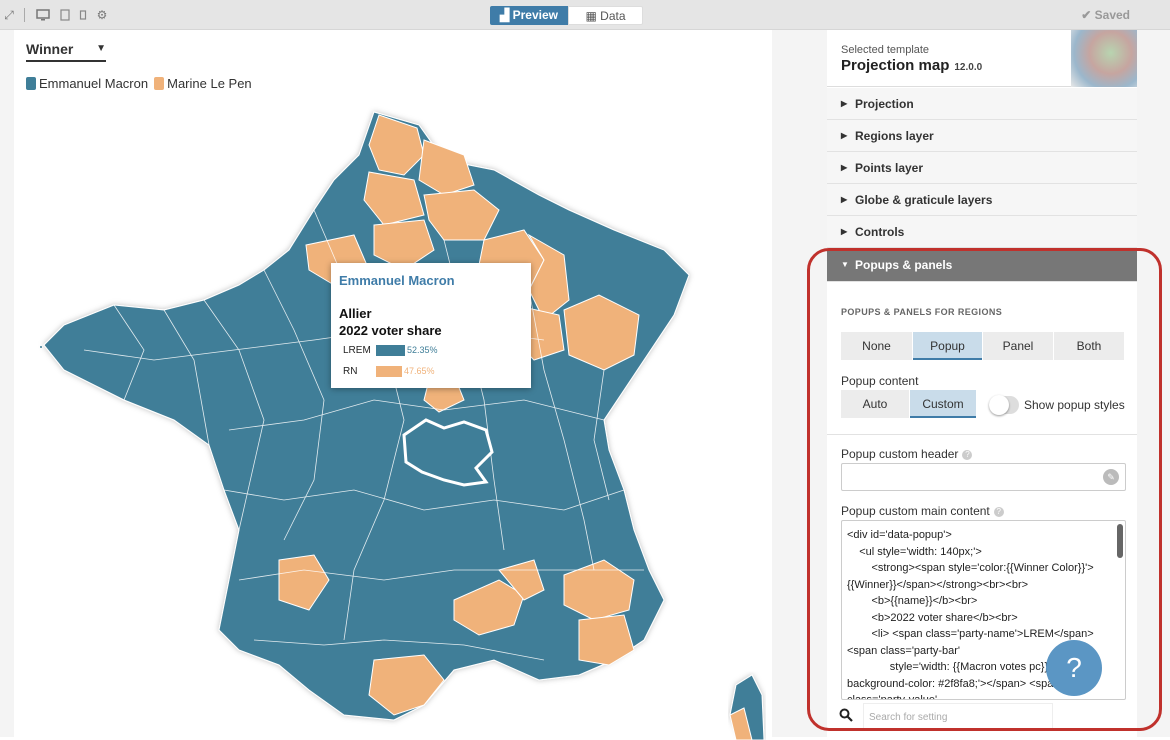  I want to click on template-name-text: Projection map, so click(895, 65).